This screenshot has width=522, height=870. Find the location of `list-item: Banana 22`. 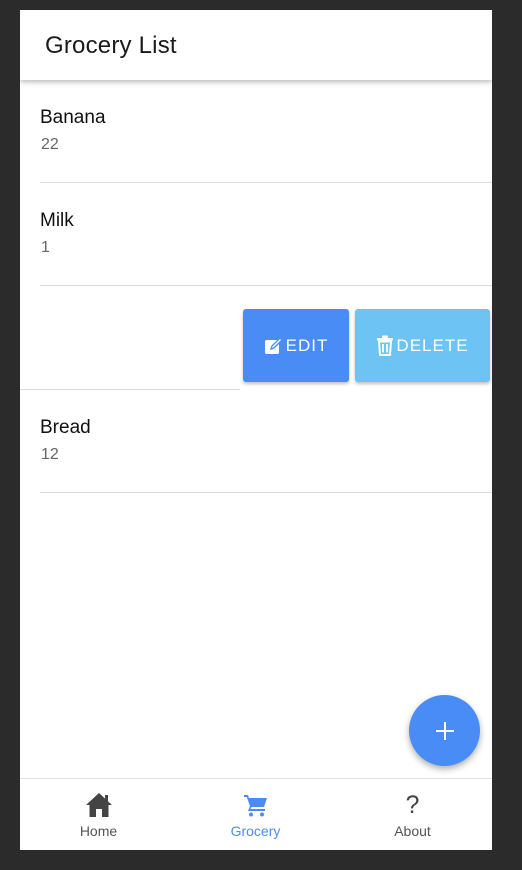

list-item: Banana 22 is located at coordinates (266, 131).